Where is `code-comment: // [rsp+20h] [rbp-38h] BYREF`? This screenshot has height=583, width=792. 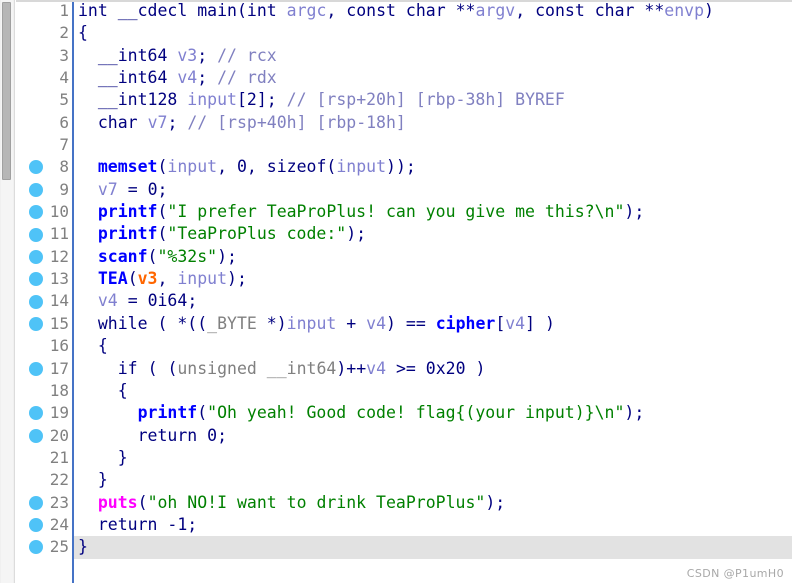
code-comment: // [rsp+20h] [rbp-38h] BYREF is located at coordinates (425, 100).